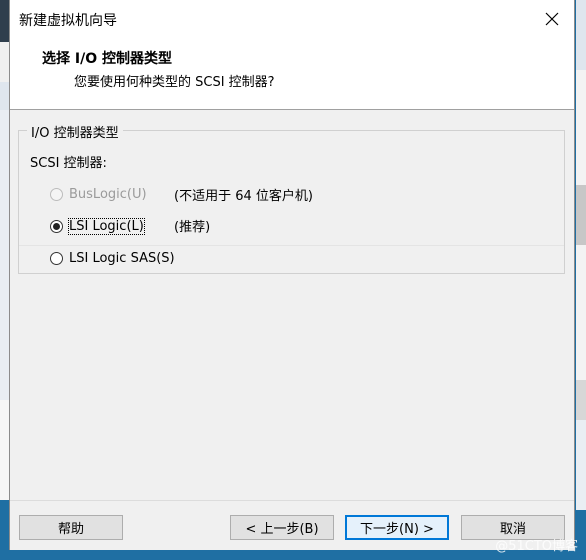  Describe the element at coordinates (536, 546) in the screenshot. I see `watermark: @51CTO博客` at that location.